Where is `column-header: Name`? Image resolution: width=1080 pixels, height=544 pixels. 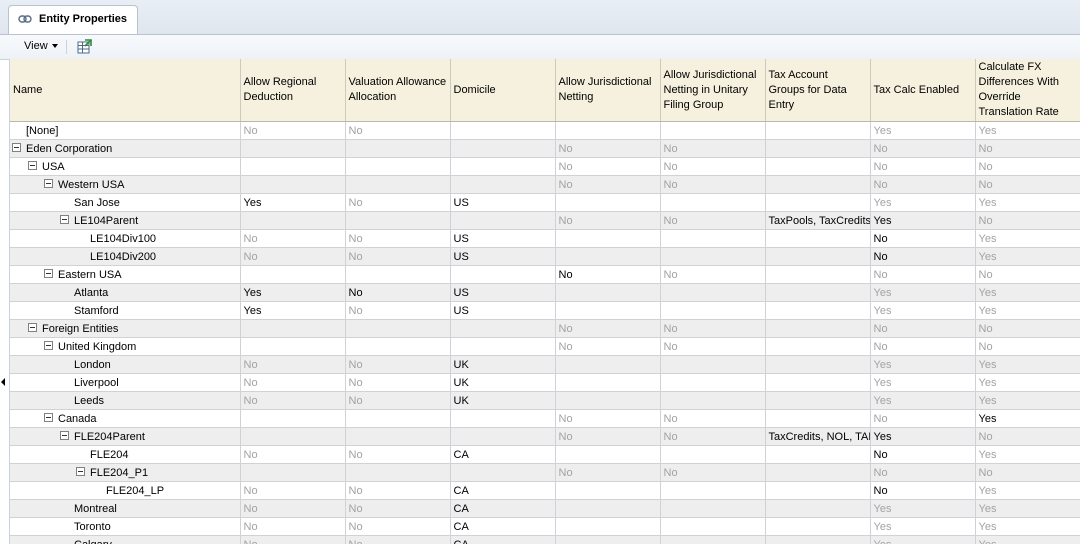
column-header: Name is located at coordinates (125, 90).